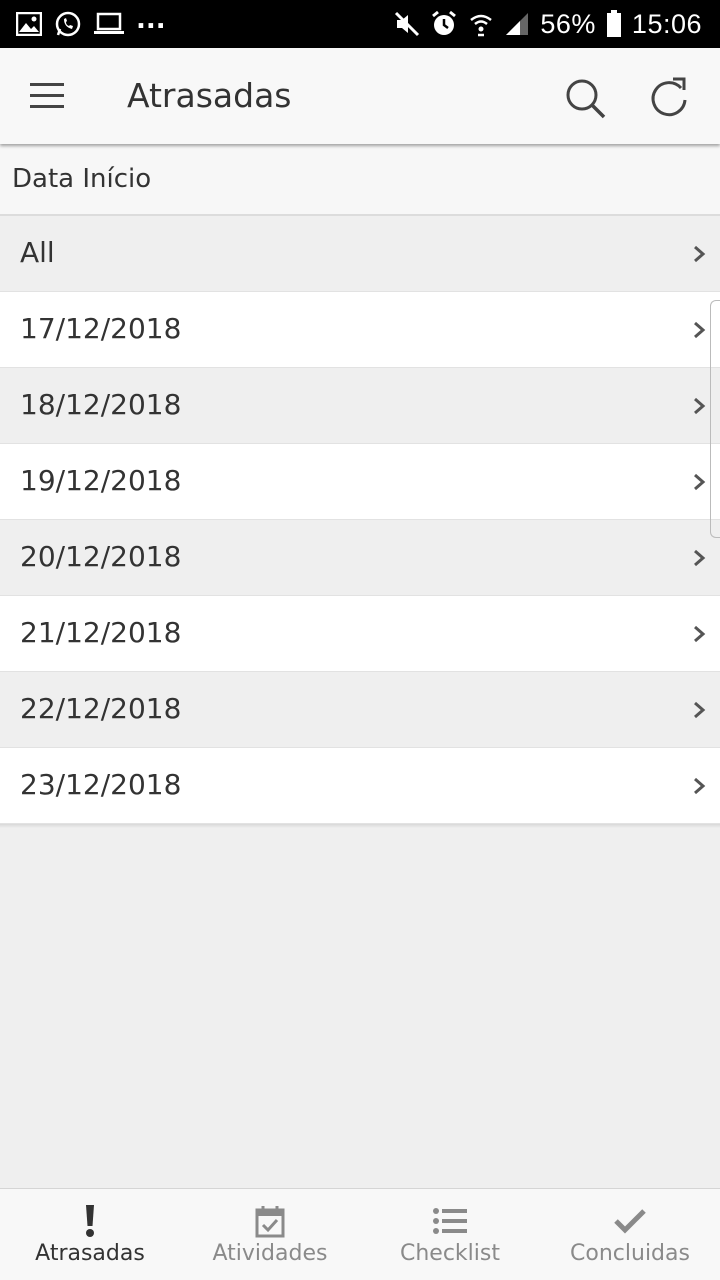  What do you see at coordinates (101, 632) in the screenshot?
I see `list-item-label: 21/12/2018` at bounding box center [101, 632].